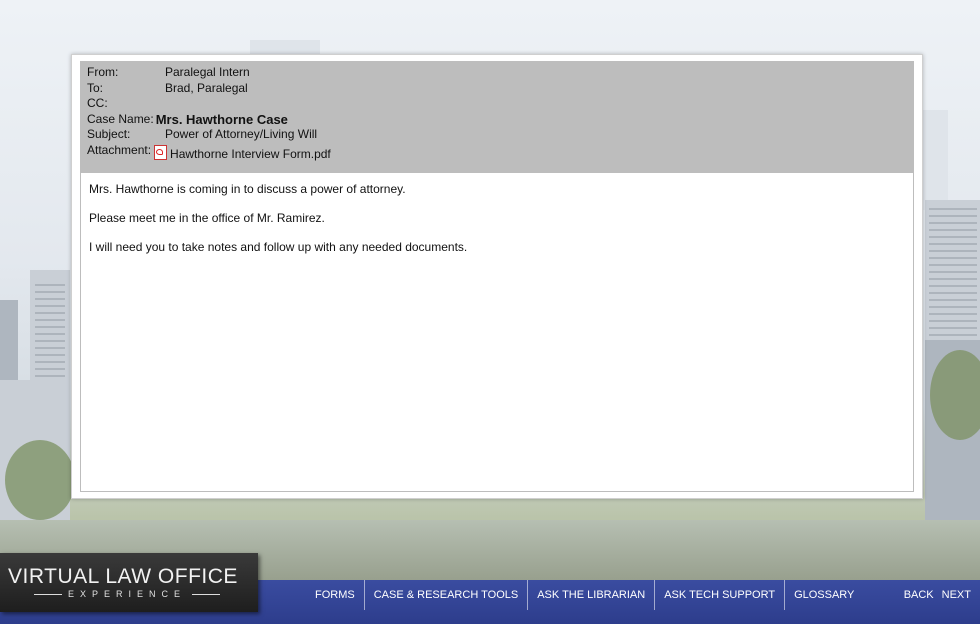 This screenshot has width=980, height=624. I want to click on pager-nav: BACK NEXT, so click(937, 595).